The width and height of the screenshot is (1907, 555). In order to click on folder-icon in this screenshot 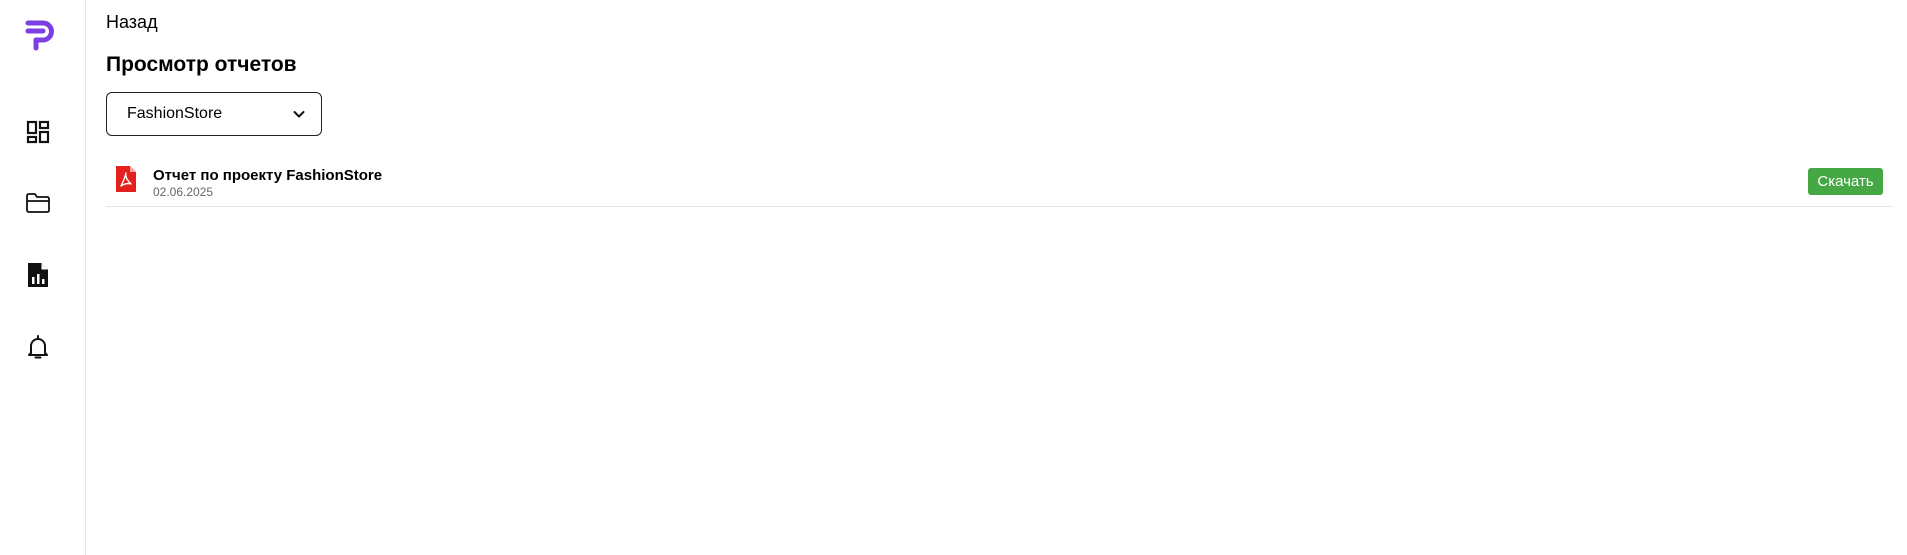, I will do `click(38, 203)`.